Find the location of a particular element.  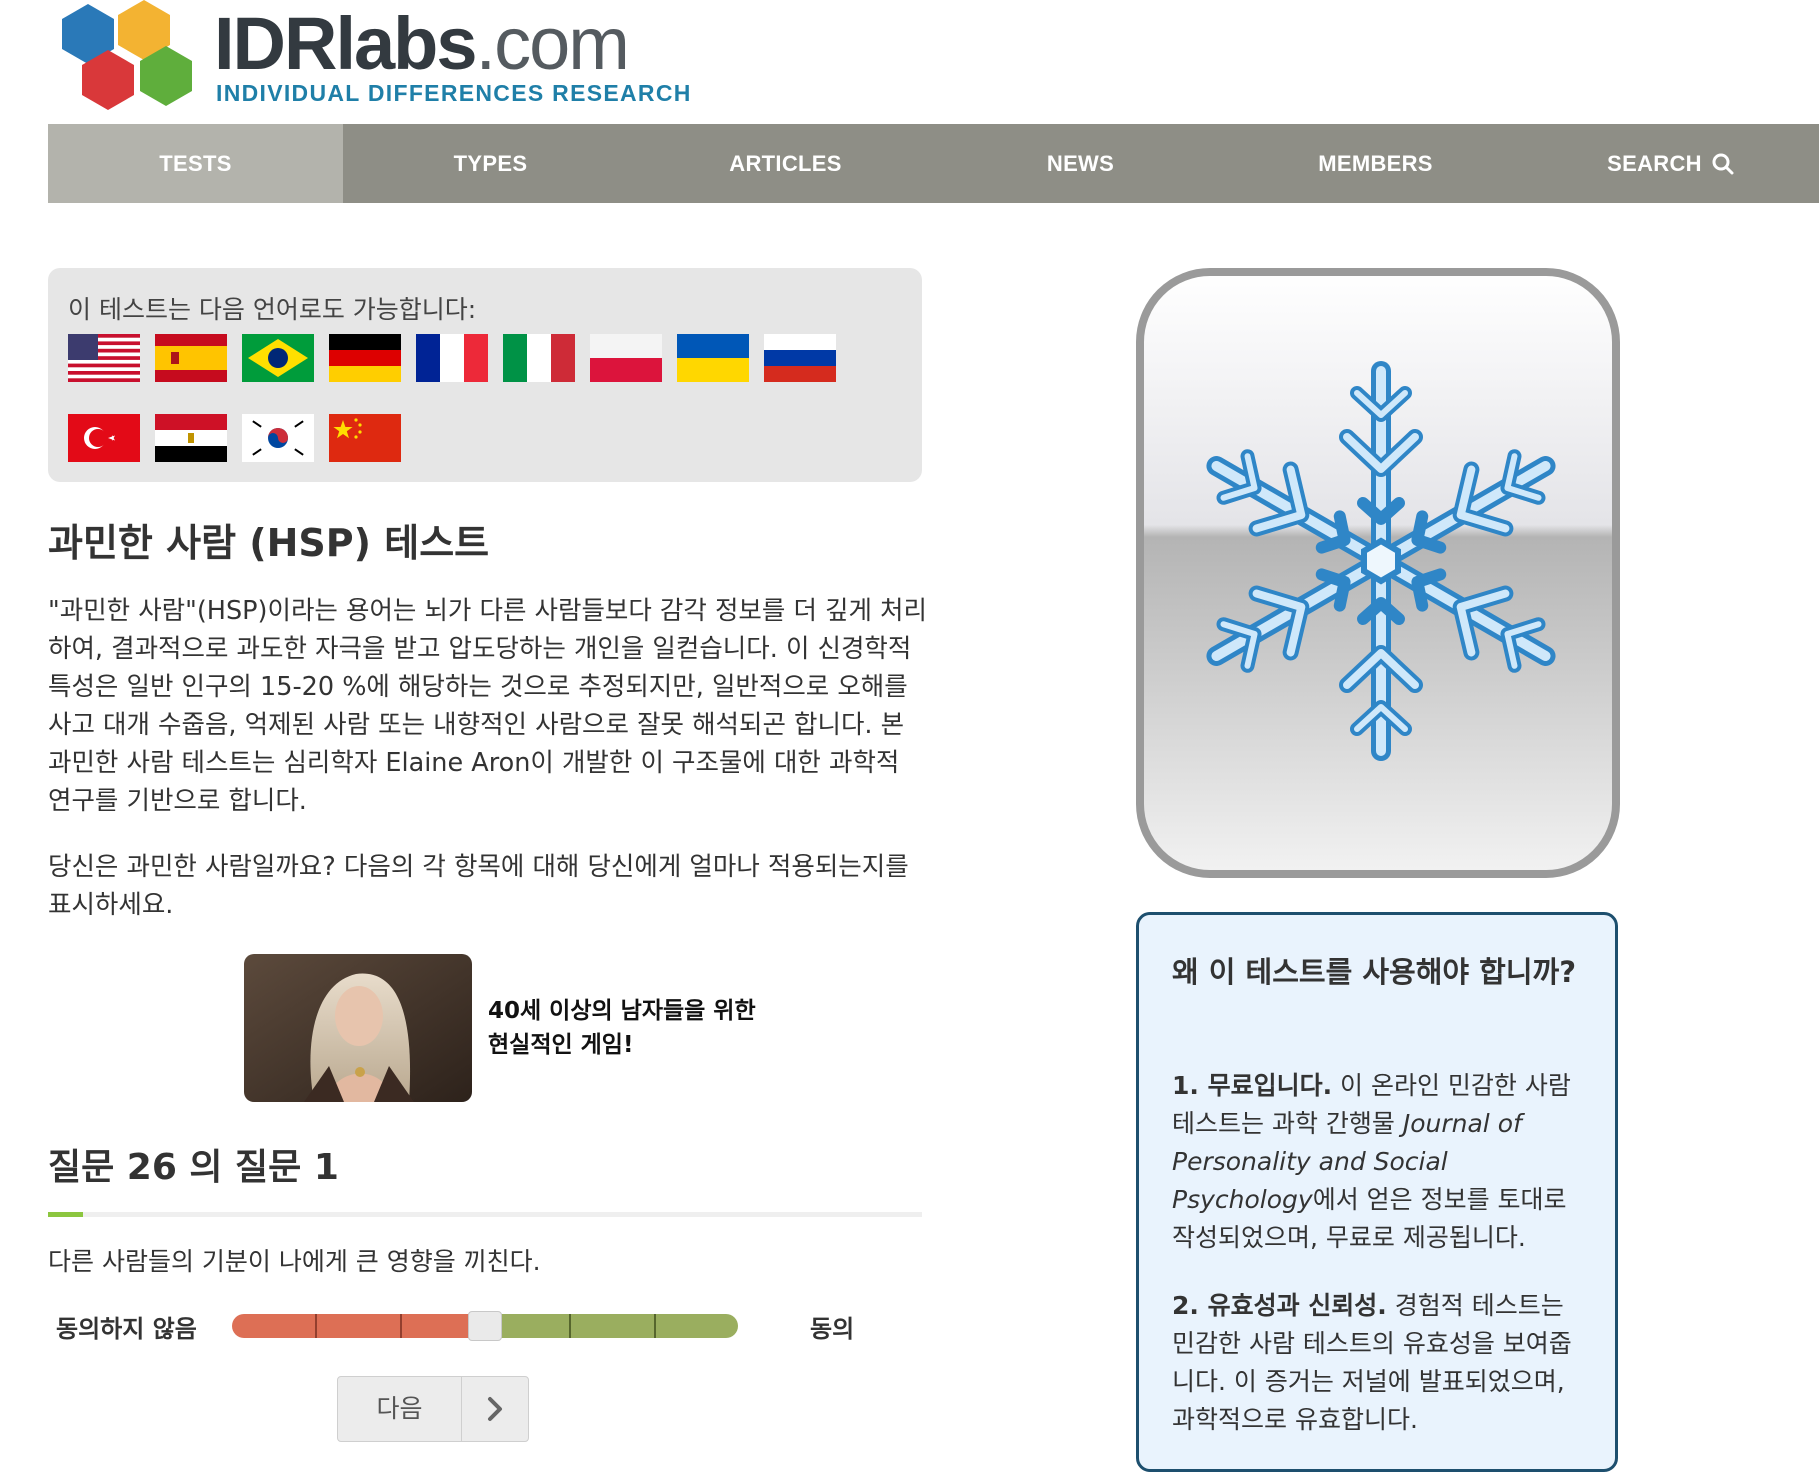

agreement-slider is located at coordinates (485, 1326).